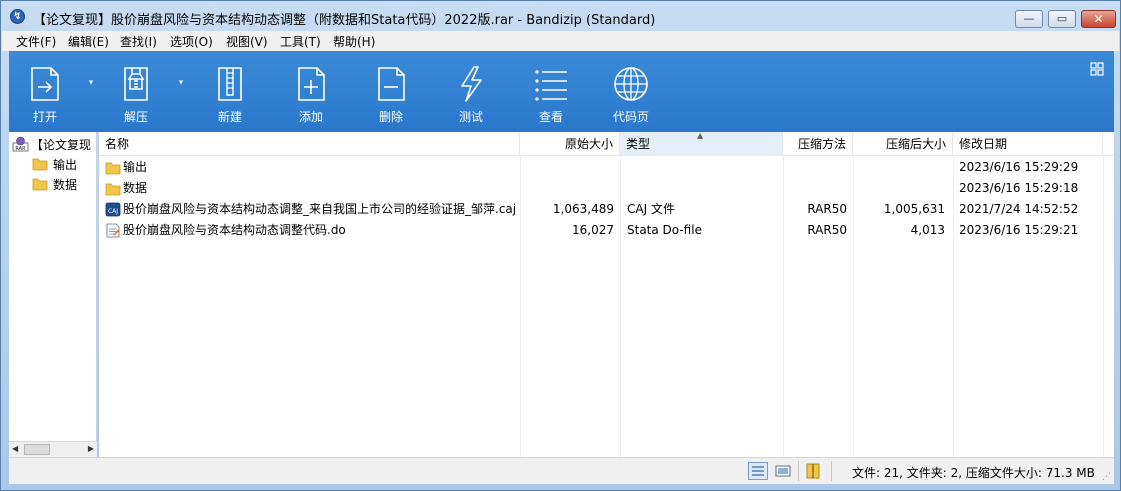 This screenshot has height=491, width=1121. I want to click on folder-tree: RAR 【论文复现 输出 数据 ◀ ▶, so click(53, 294).